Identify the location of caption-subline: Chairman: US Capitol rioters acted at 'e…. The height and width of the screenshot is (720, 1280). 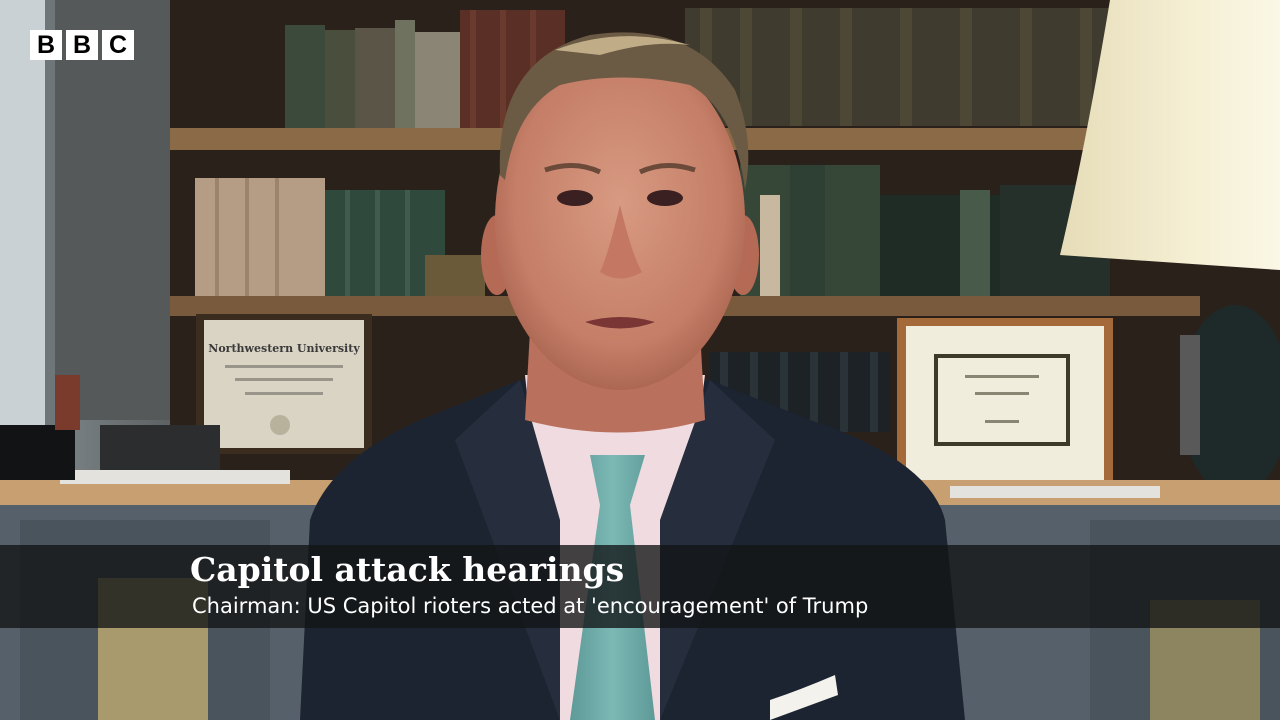
(530, 606).